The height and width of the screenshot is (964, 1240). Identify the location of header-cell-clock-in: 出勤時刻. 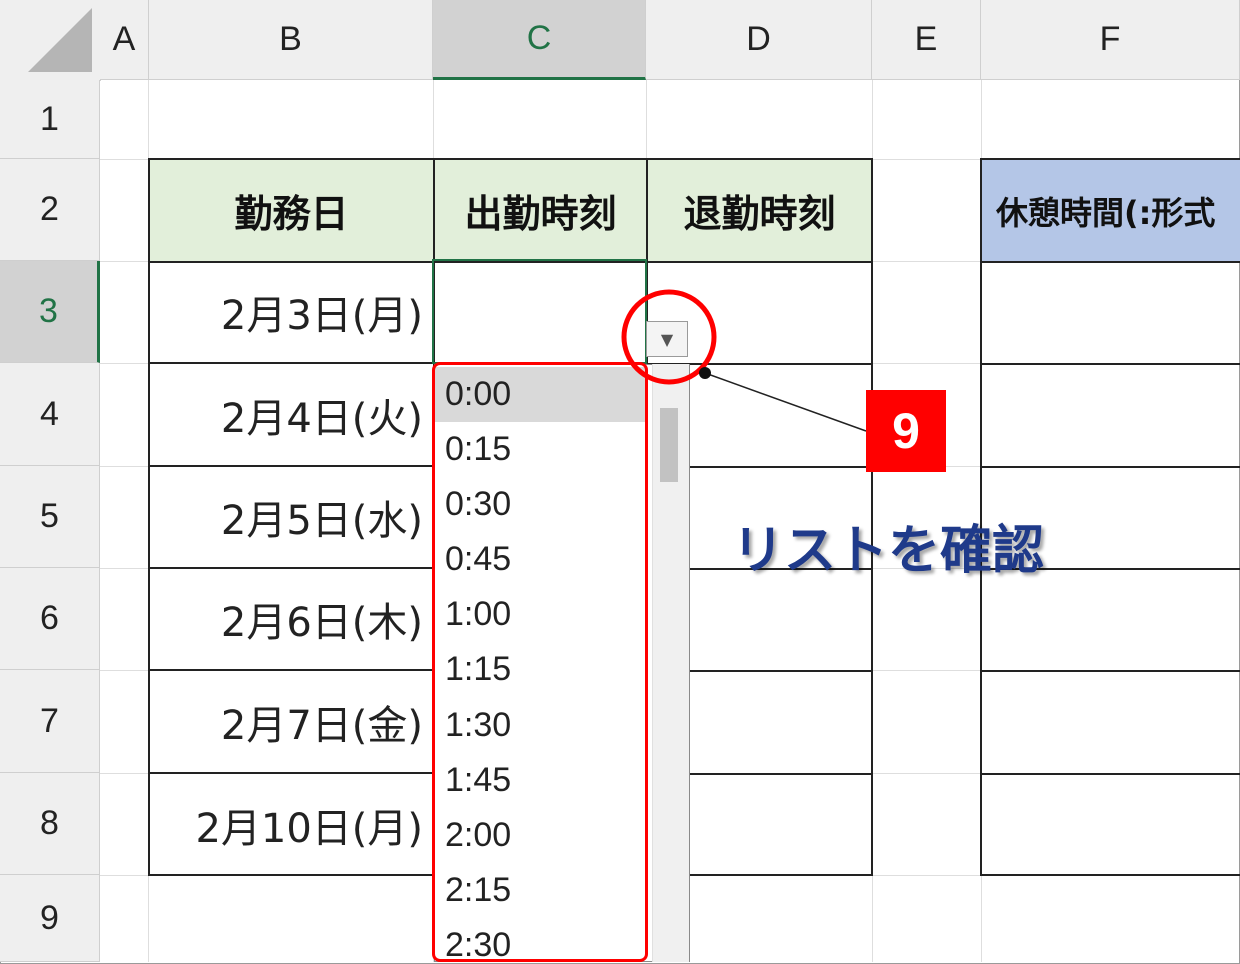
(540, 210).